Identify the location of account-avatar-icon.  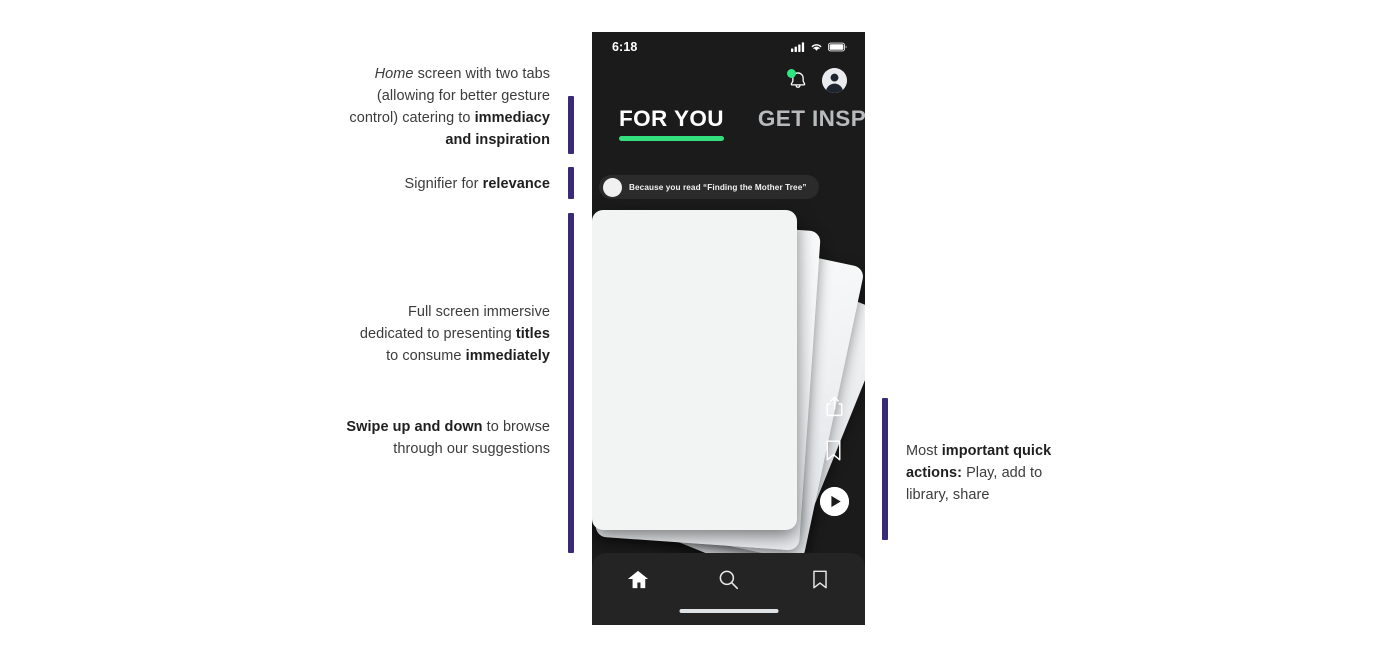
(834, 80).